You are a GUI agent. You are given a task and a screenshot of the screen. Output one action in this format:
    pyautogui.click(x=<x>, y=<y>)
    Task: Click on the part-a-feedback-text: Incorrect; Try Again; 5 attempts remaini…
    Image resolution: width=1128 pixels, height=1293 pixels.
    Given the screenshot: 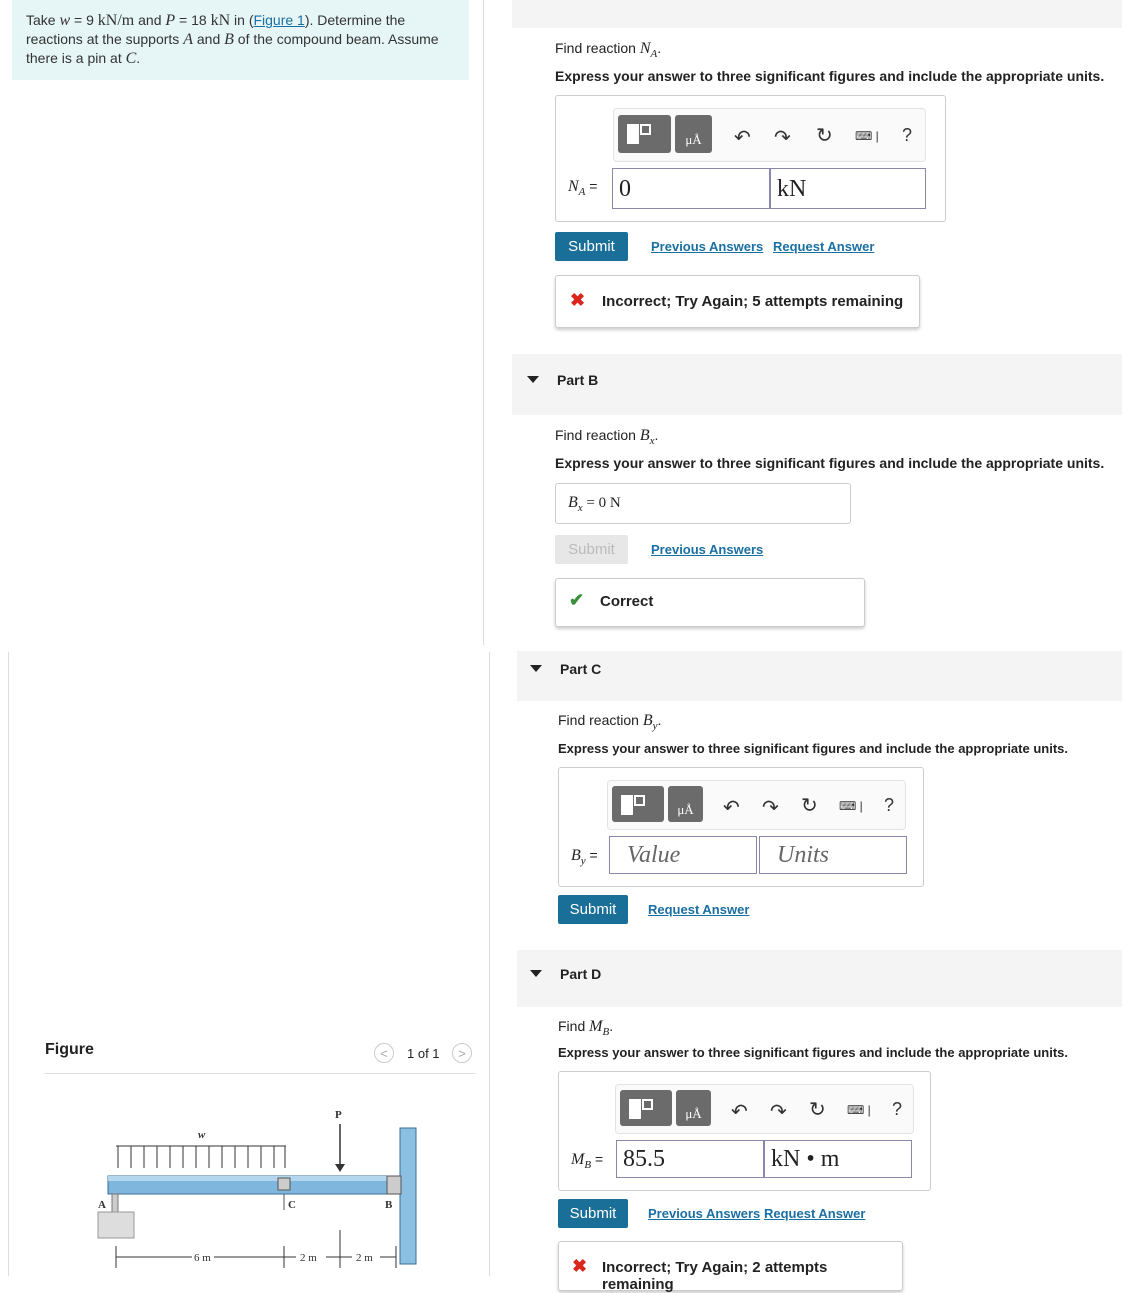 What is the action you would take?
    pyautogui.click(x=753, y=301)
    